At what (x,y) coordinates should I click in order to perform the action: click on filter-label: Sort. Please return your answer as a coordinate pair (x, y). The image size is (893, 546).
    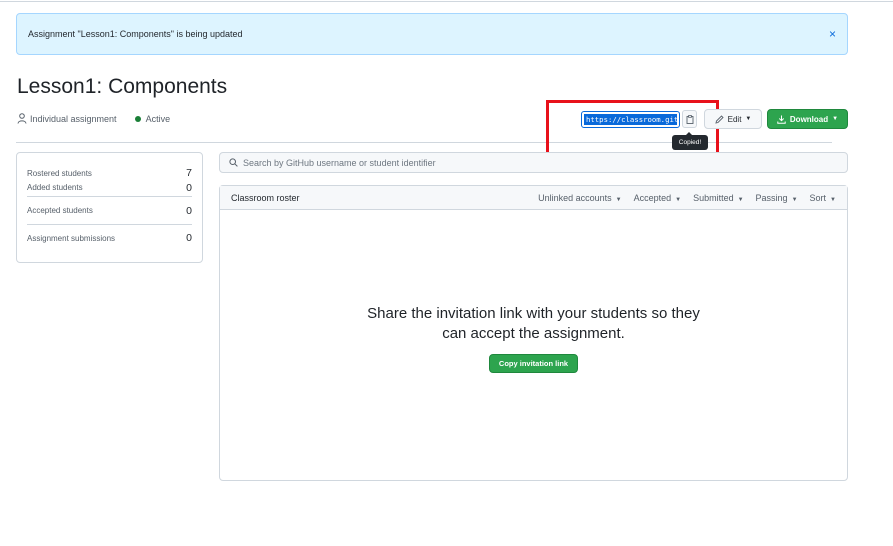
    Looking at the image, I should click on (818, 197).